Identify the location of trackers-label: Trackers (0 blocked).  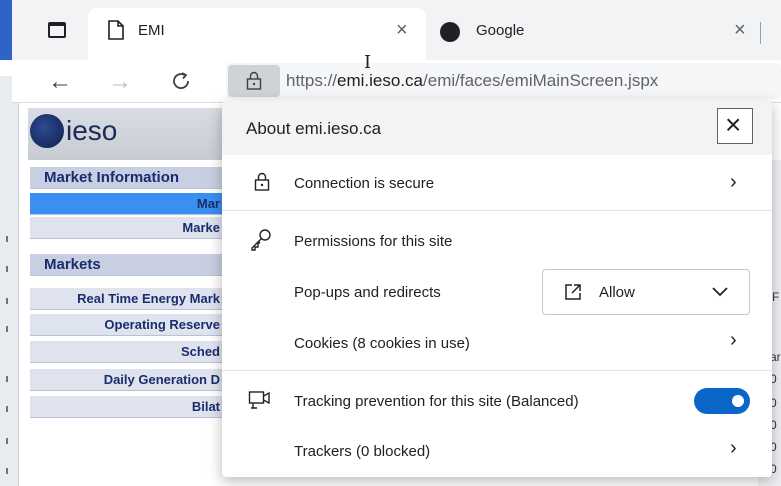
(362, 451).